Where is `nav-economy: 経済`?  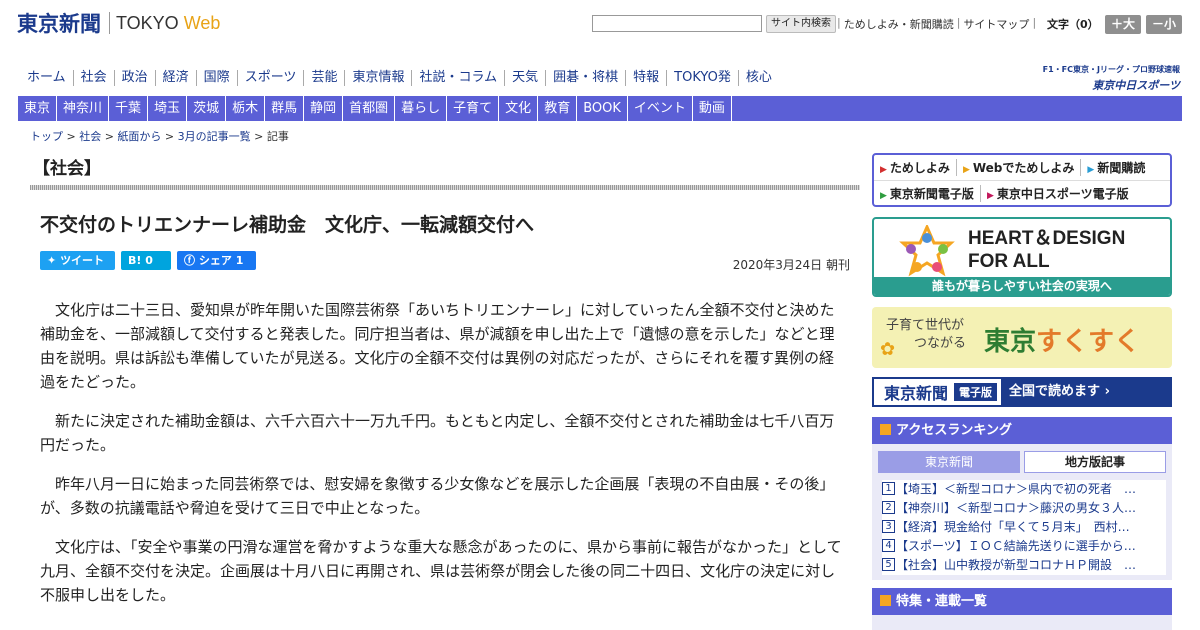 nav-economy: 経済 is located at coordinates (175, 78).